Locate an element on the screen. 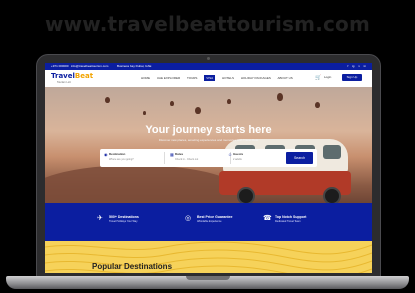  section-title: Popular Destinations is located at coordinates (132, 266).